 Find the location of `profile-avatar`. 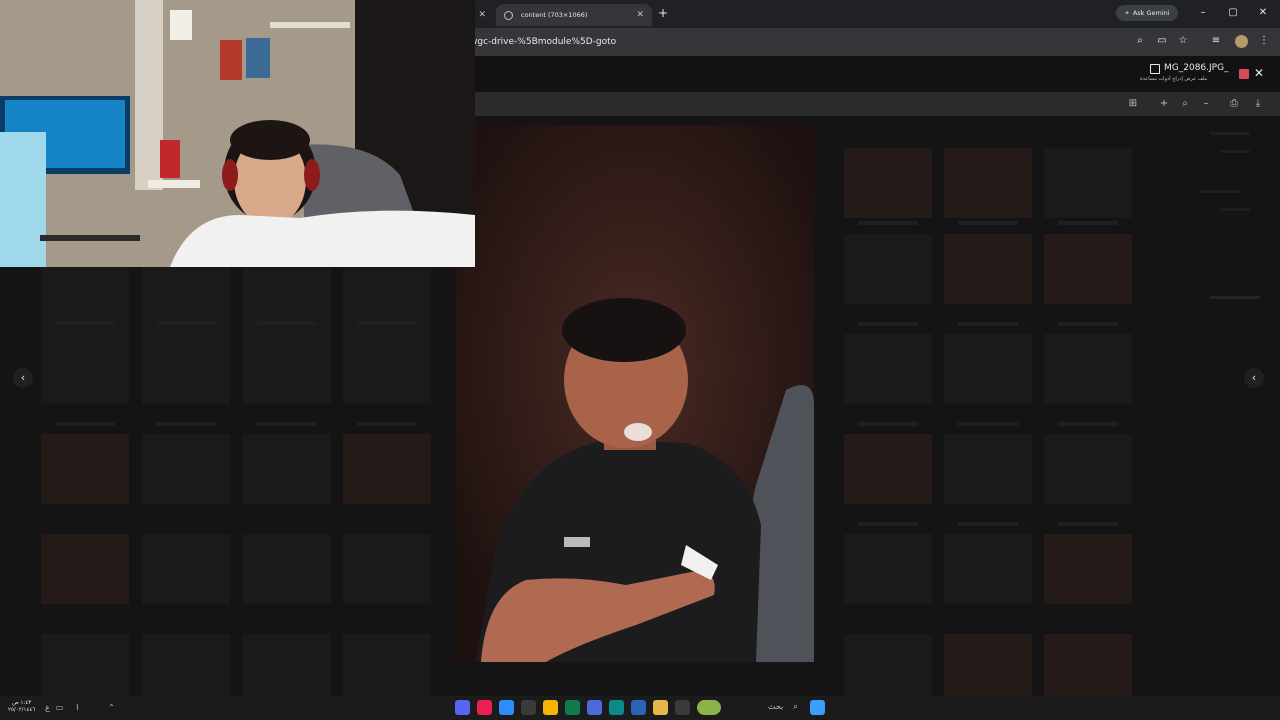

profile-avatar is located at coordinates (1241, 41).